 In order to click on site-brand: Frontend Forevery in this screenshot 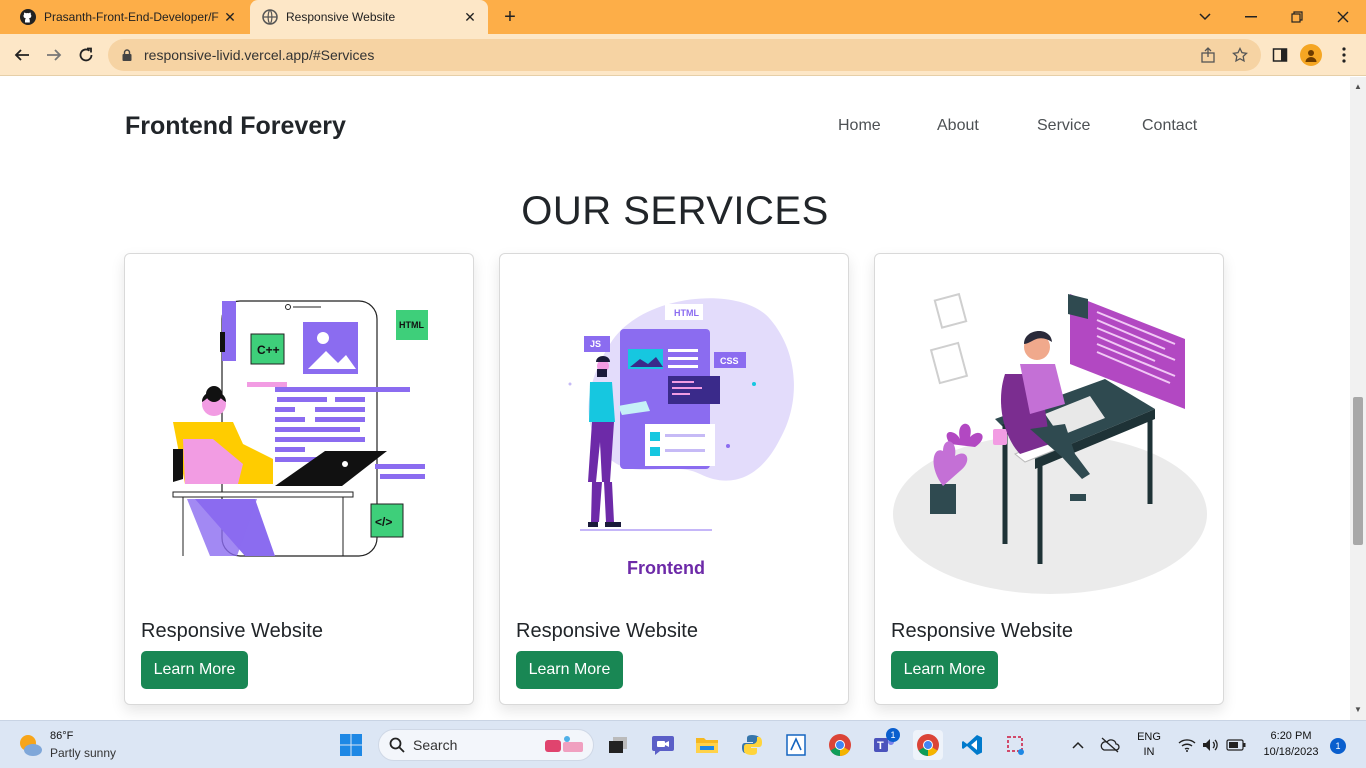, I will do `click(235, 126)`.